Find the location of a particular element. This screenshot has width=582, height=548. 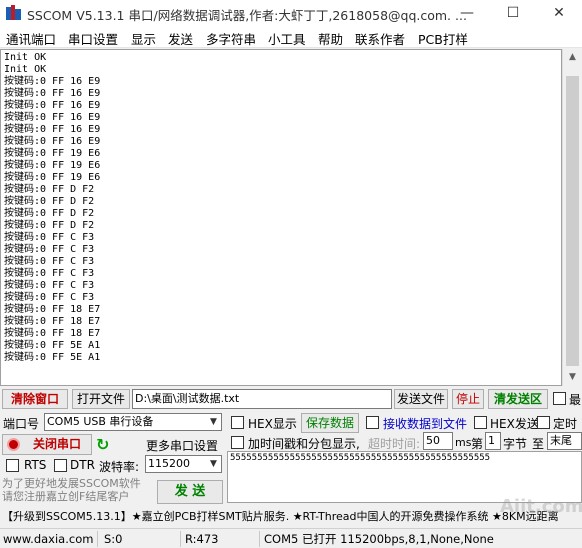

end-select: 末尾 is located at coordinates (564, 441).